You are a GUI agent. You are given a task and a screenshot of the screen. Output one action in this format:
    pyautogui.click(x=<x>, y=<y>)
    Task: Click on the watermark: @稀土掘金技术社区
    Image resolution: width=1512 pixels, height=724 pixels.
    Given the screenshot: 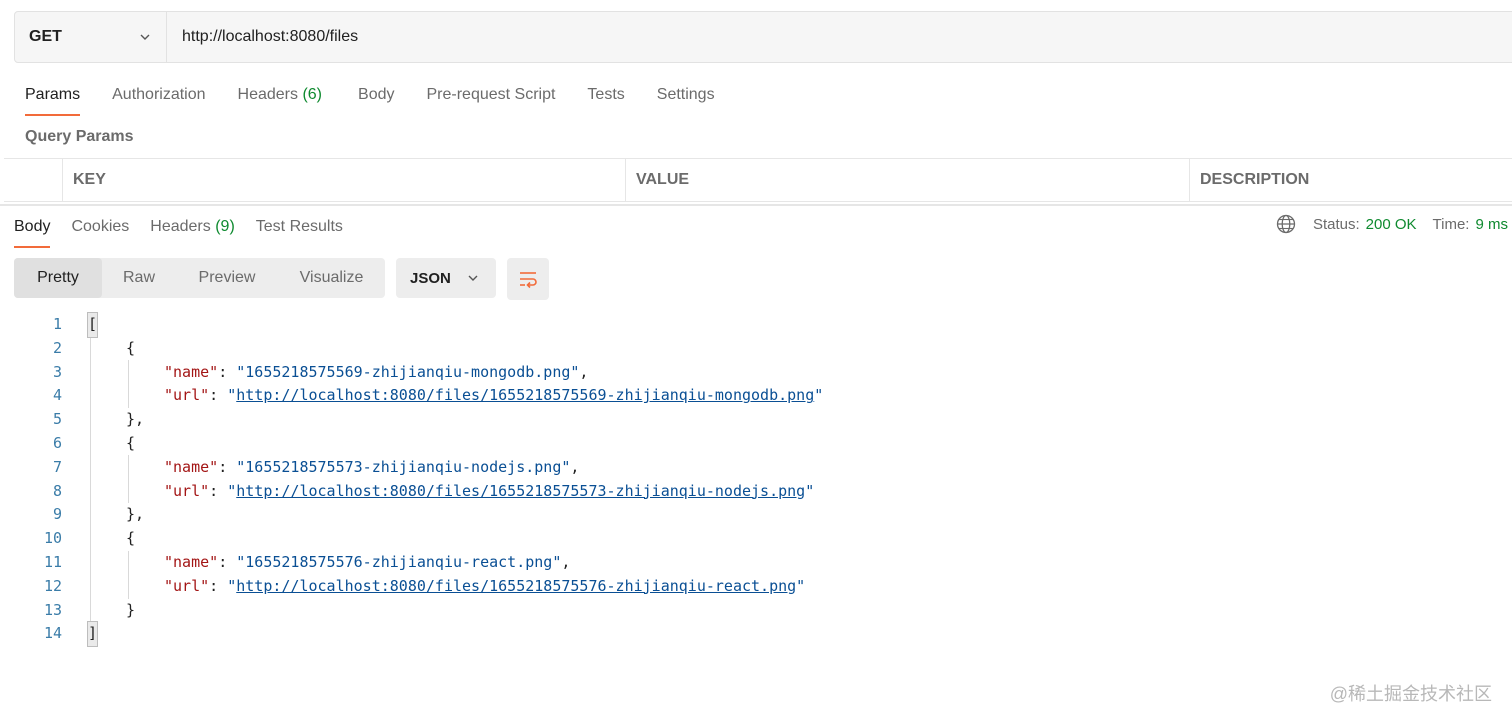 What is the action you would take?
    pyautogui.click(x=1410, y=694)
    